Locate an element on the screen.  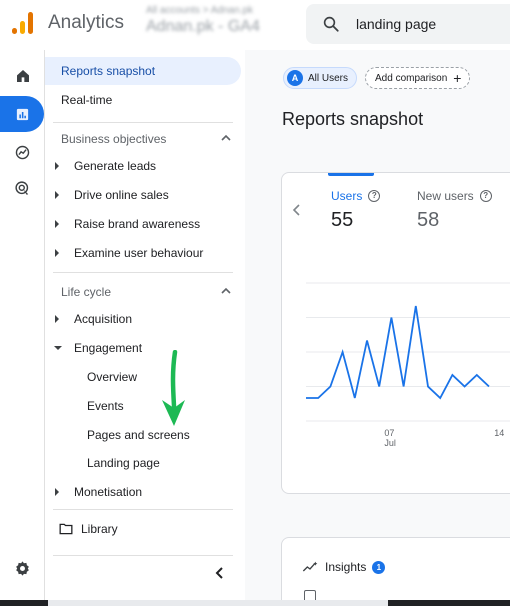
property-name: Adnan.pk - GA4 is located at coordinates (203, 26).